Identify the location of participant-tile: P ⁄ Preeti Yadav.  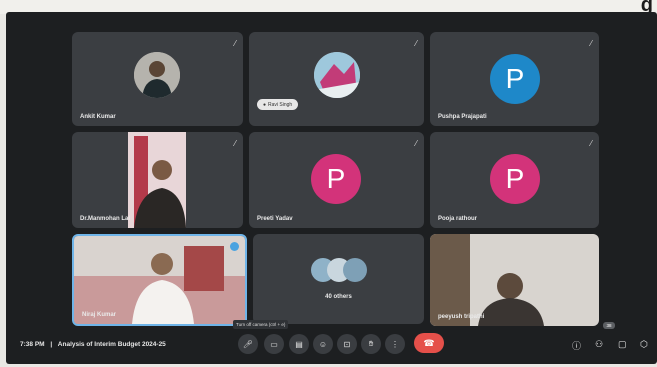
(336, 180).